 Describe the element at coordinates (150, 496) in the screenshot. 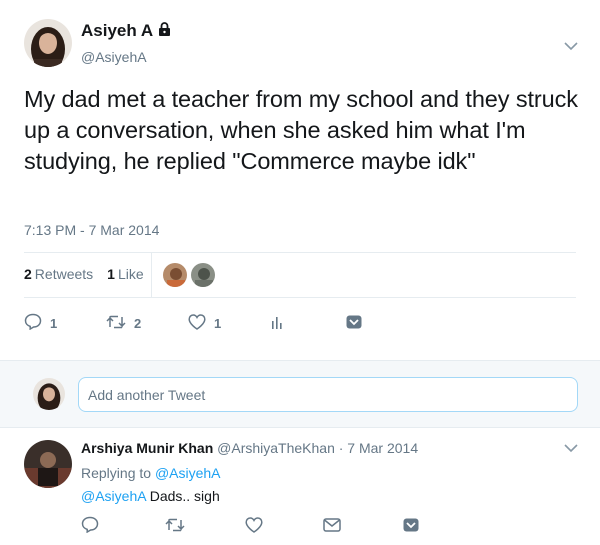

I see `reply-text: @AsiyehA Dads.. sigh` at that location.